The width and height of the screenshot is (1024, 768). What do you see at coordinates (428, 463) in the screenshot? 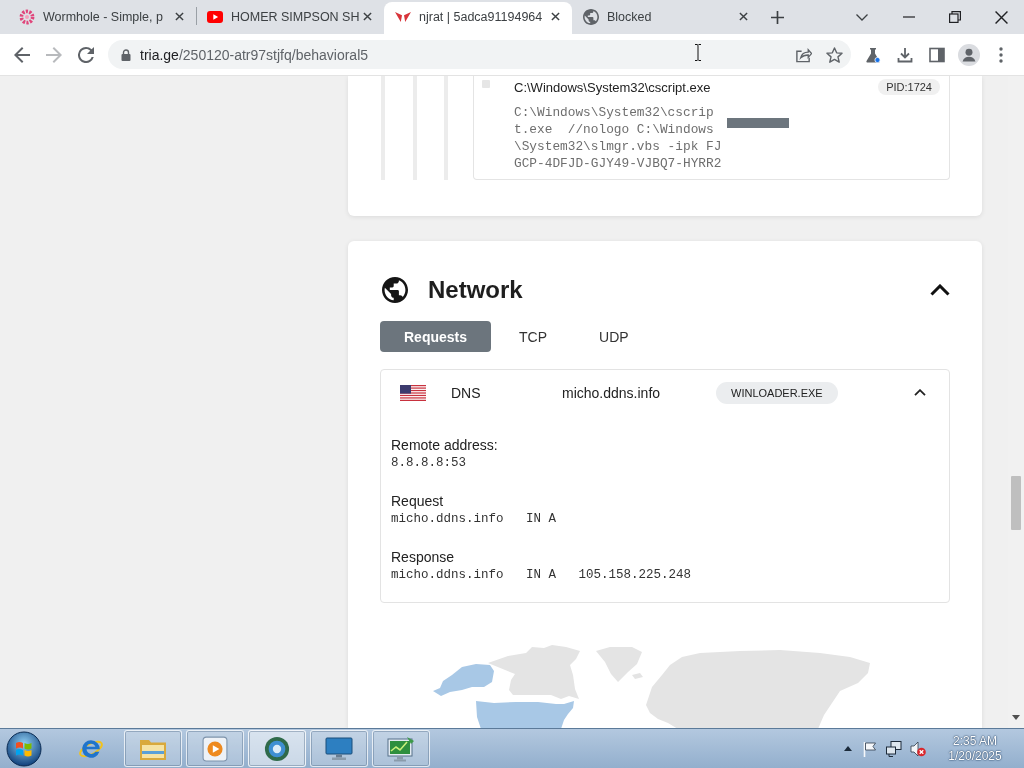
I see `detail-value: 8.8.8.8:53` at bounding box center [428, 463].